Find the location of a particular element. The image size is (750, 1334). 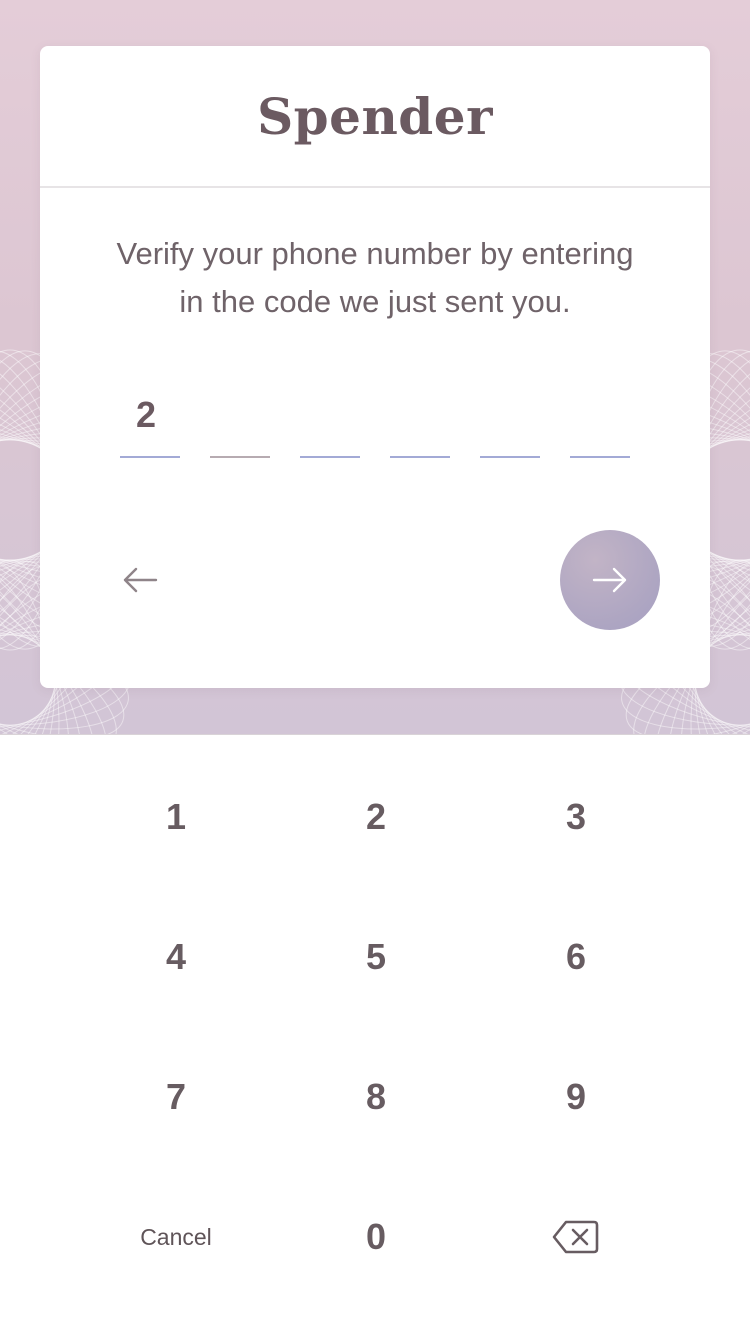

key-1: 1 is located at coordinates (176, 817).